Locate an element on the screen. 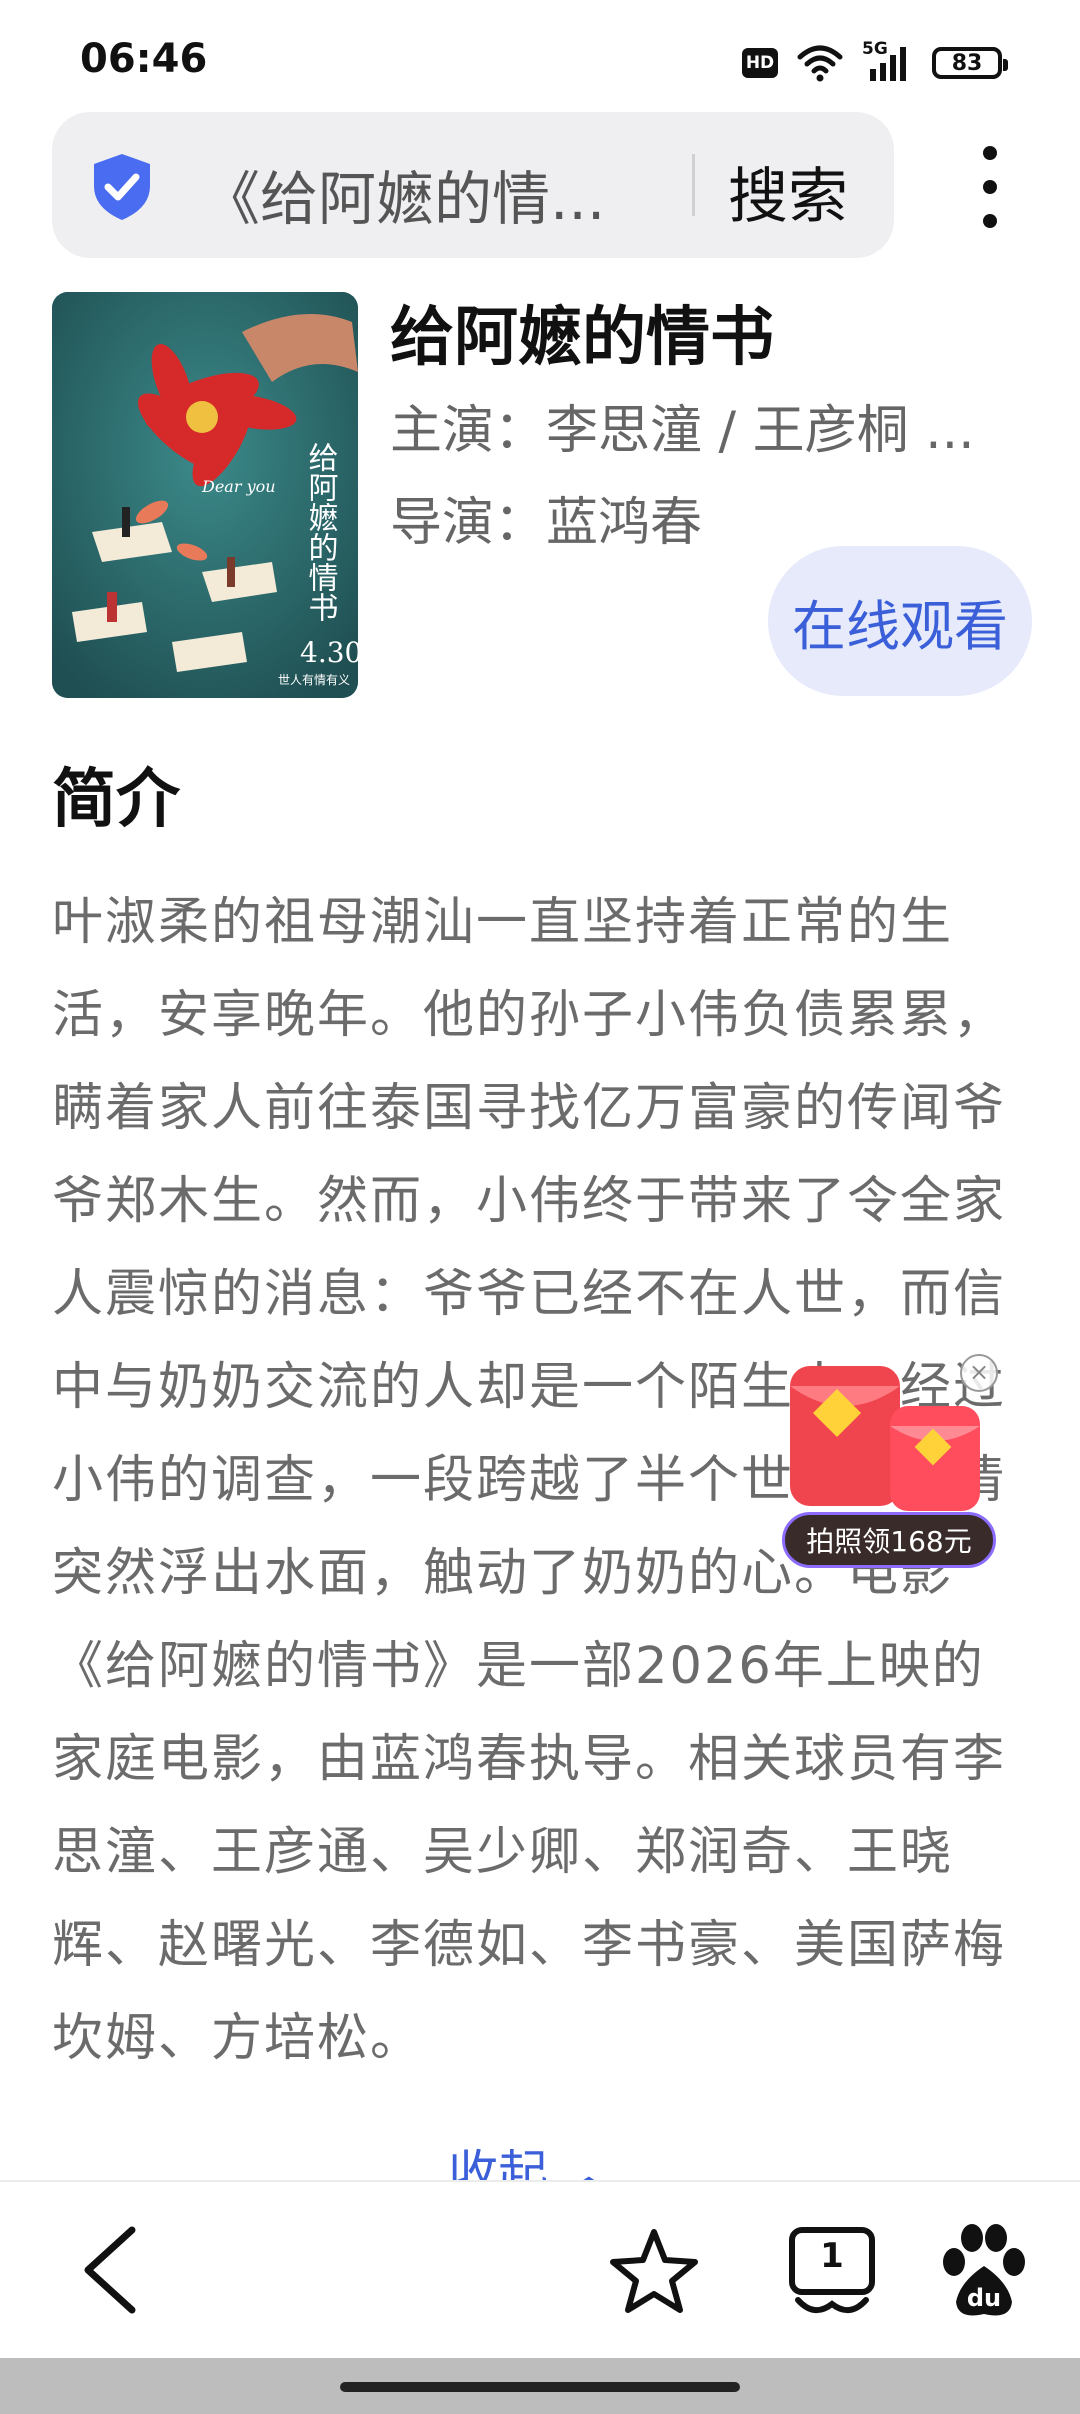 This screenshot has height=2414, width=1080. status-icons: HD 5G 83 is located at coordinates (875, 63).